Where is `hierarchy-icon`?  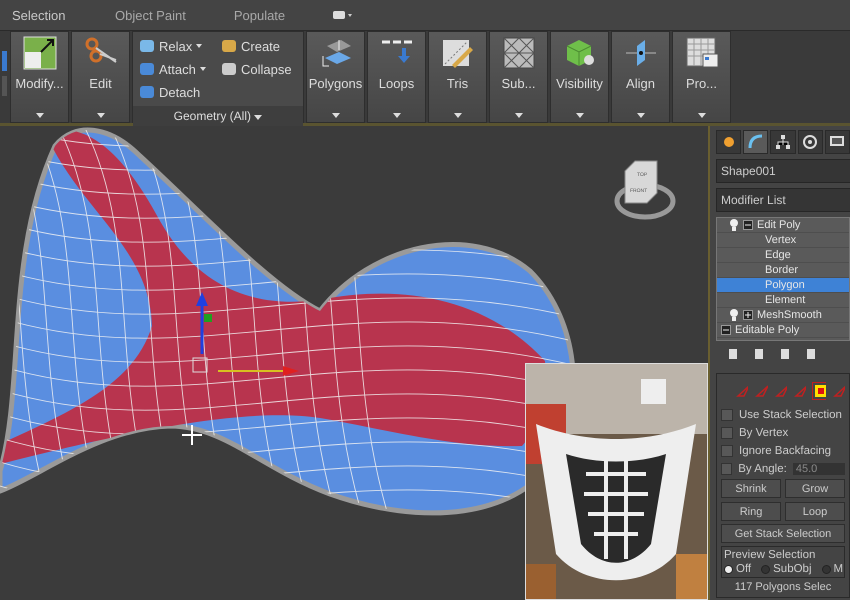 hierarchy-icon is located at coordinates (783, 142).